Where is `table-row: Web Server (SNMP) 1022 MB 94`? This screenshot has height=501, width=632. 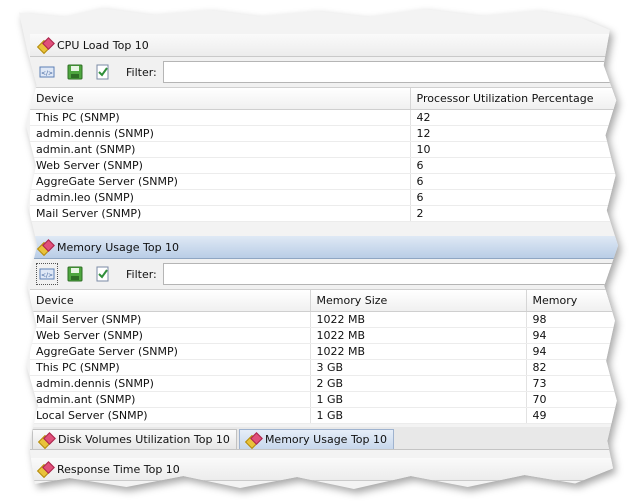
table-row: Web Server (SNMP) 1022 MB 94 is located at coordinates (324, 335).